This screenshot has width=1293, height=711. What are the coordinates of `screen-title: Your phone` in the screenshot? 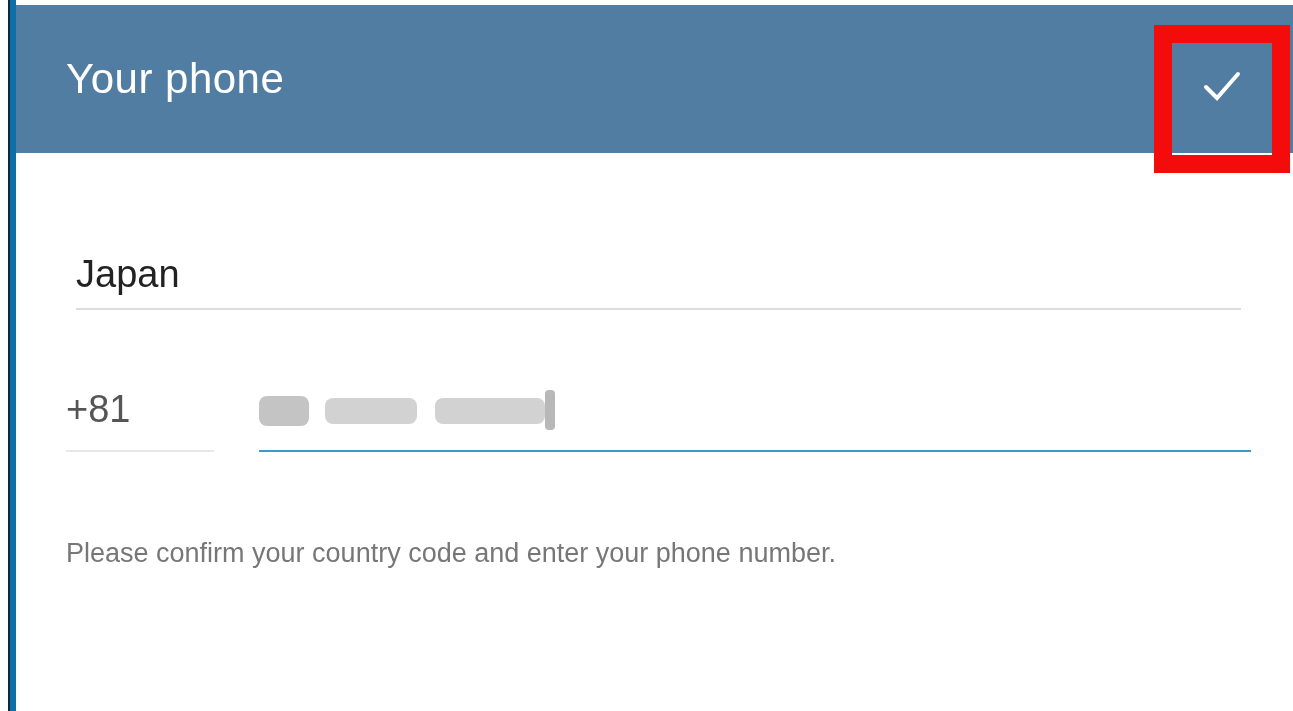 It's located at (175, 79).